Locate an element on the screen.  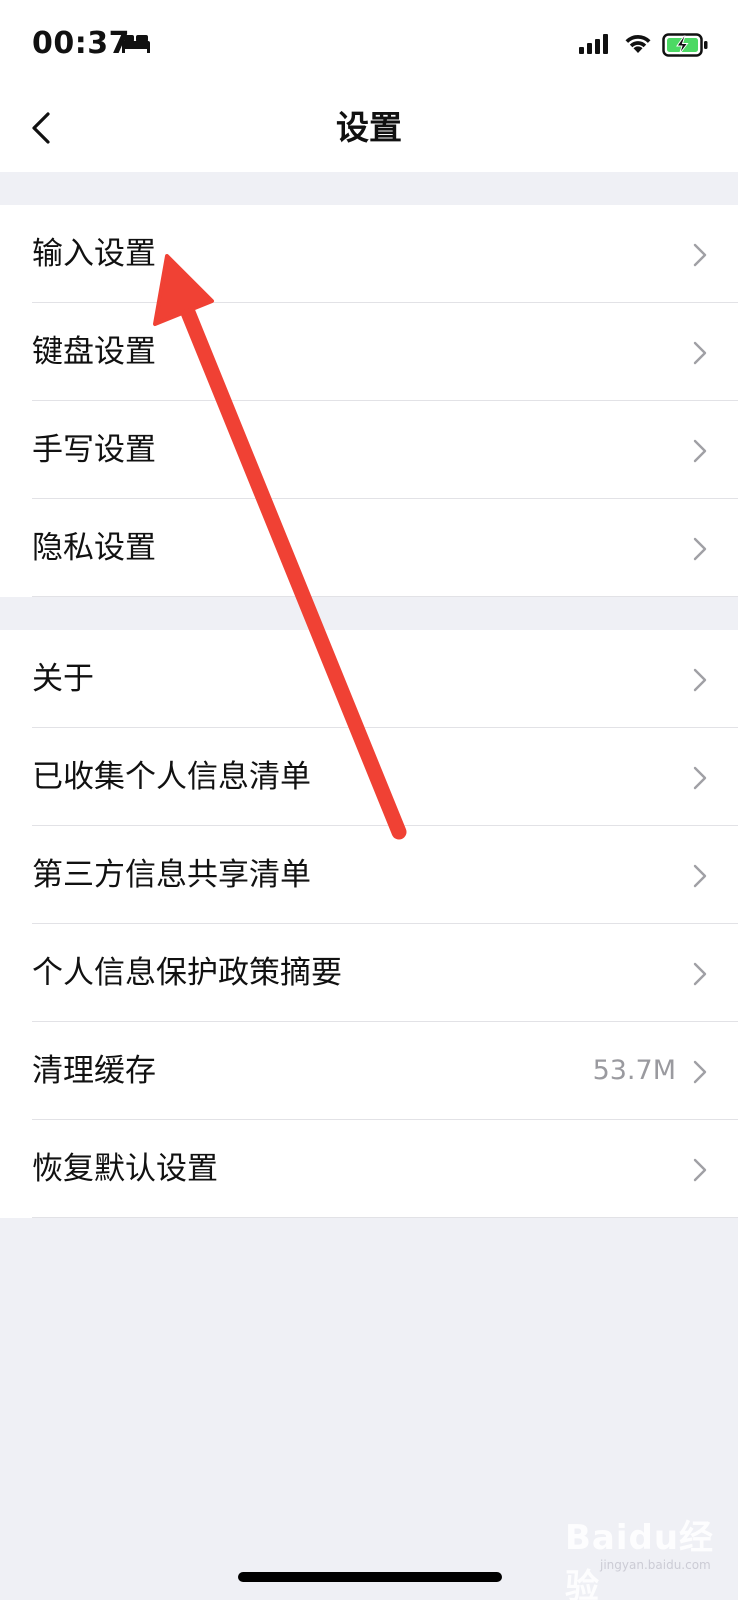
row-label: 输入设置 is located at coordinates (94, 254).